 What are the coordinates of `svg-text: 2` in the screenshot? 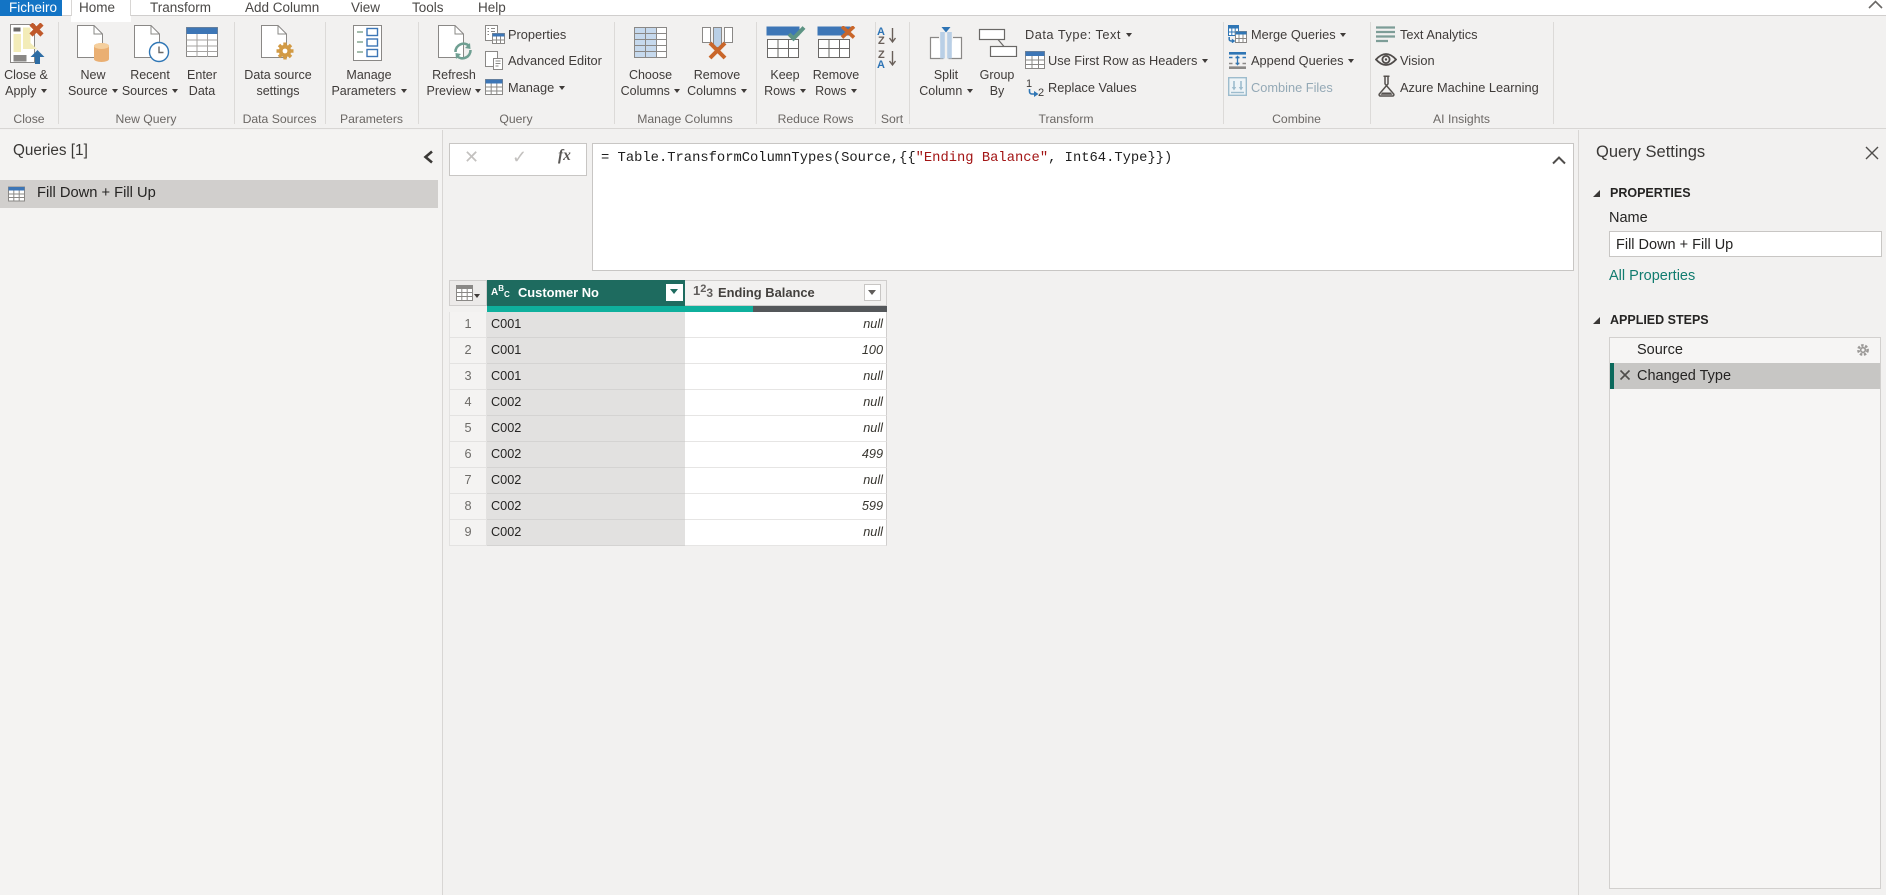 It's located at (1041, 92).